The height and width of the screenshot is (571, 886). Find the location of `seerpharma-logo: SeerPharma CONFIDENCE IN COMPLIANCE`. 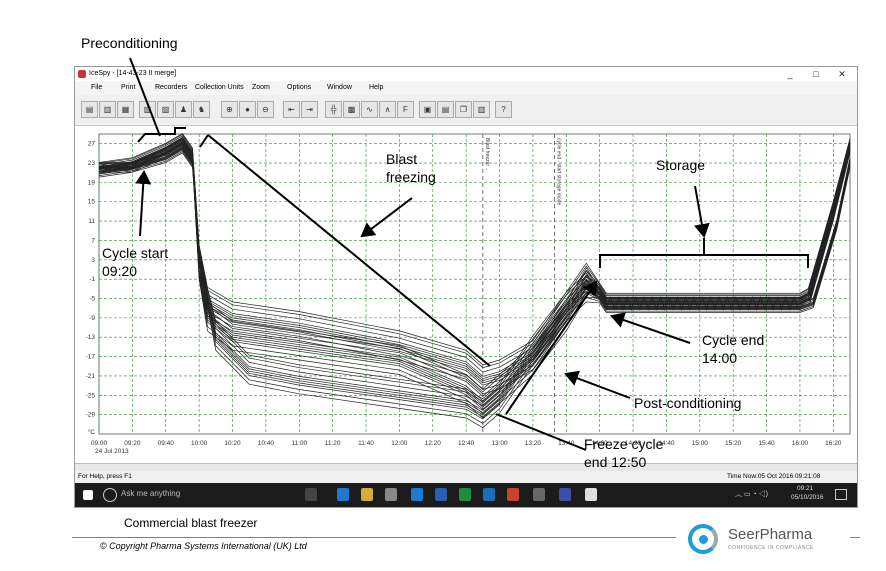

seerpharma-logo: SeerPharma CONFIDENCE IN COMPLIANCE is located at coordinates (768, 542).